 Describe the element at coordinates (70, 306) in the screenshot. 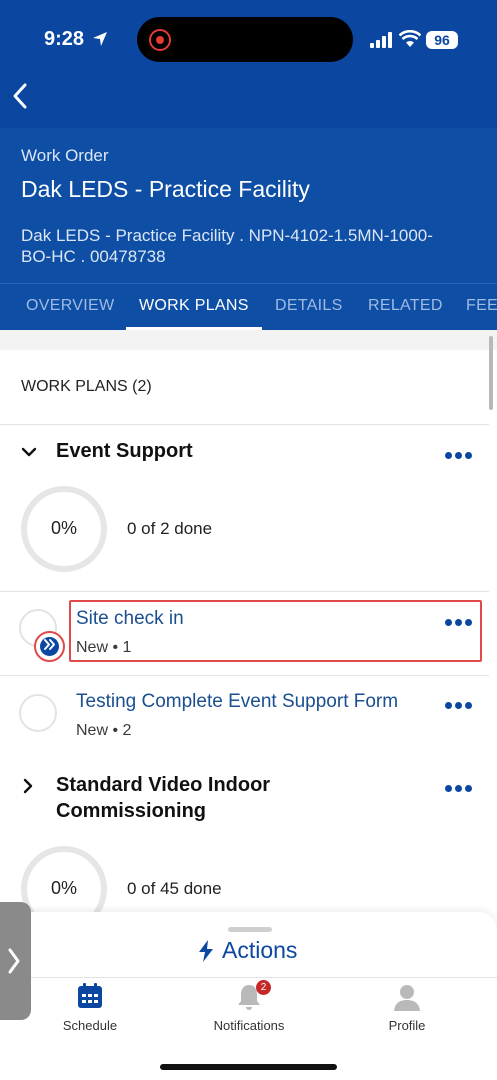

I see `tab-overview: OVERVIEW` at that location.